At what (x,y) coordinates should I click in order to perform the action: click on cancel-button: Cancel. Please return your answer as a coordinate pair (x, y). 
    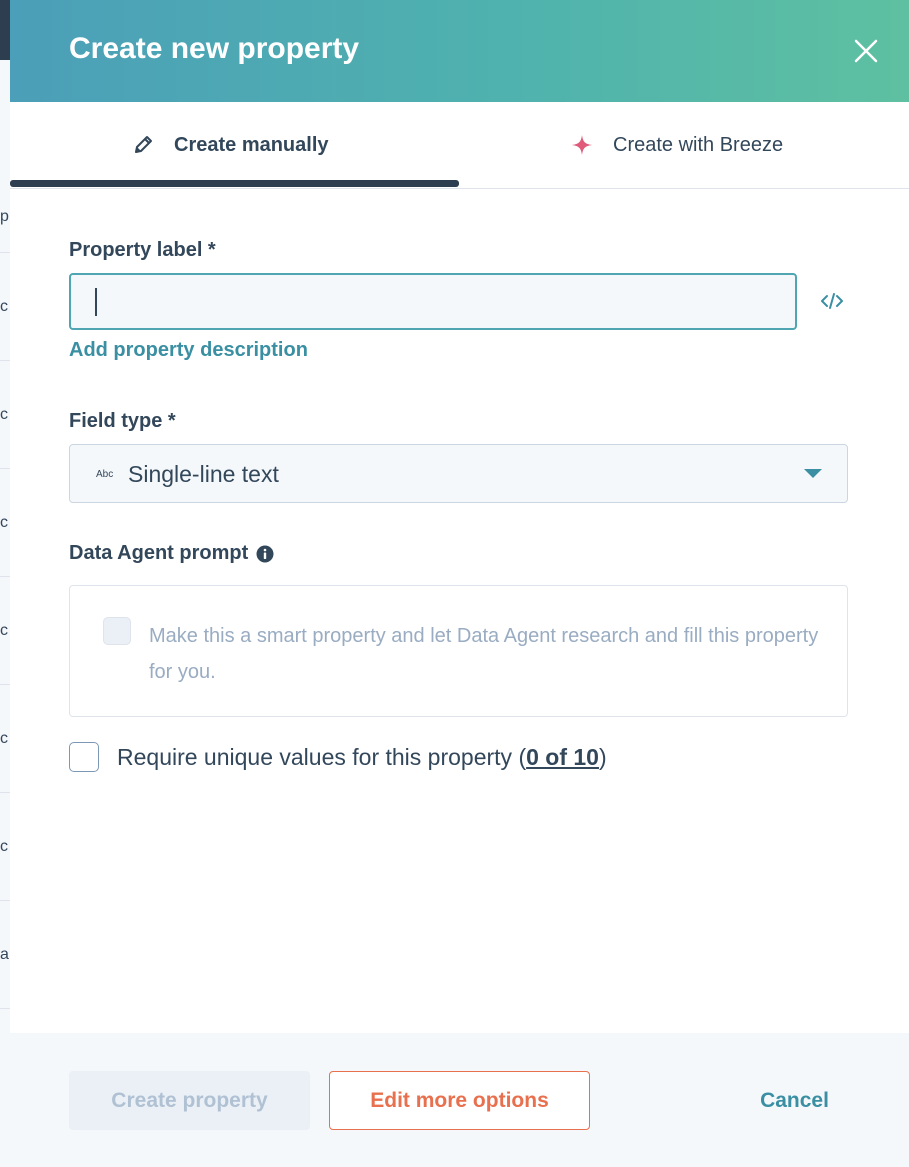
    Looking at the image, I should click on (794, 1100).